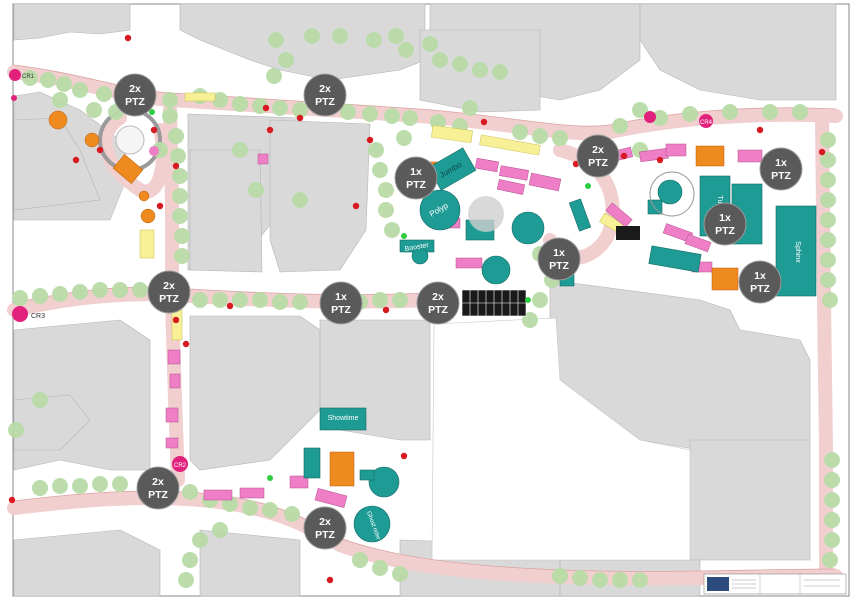 The height and width of the screenshot is (606, 858). Describe the element at coordinates (250, 563) in the screenshot. I see `building-block` at that location.